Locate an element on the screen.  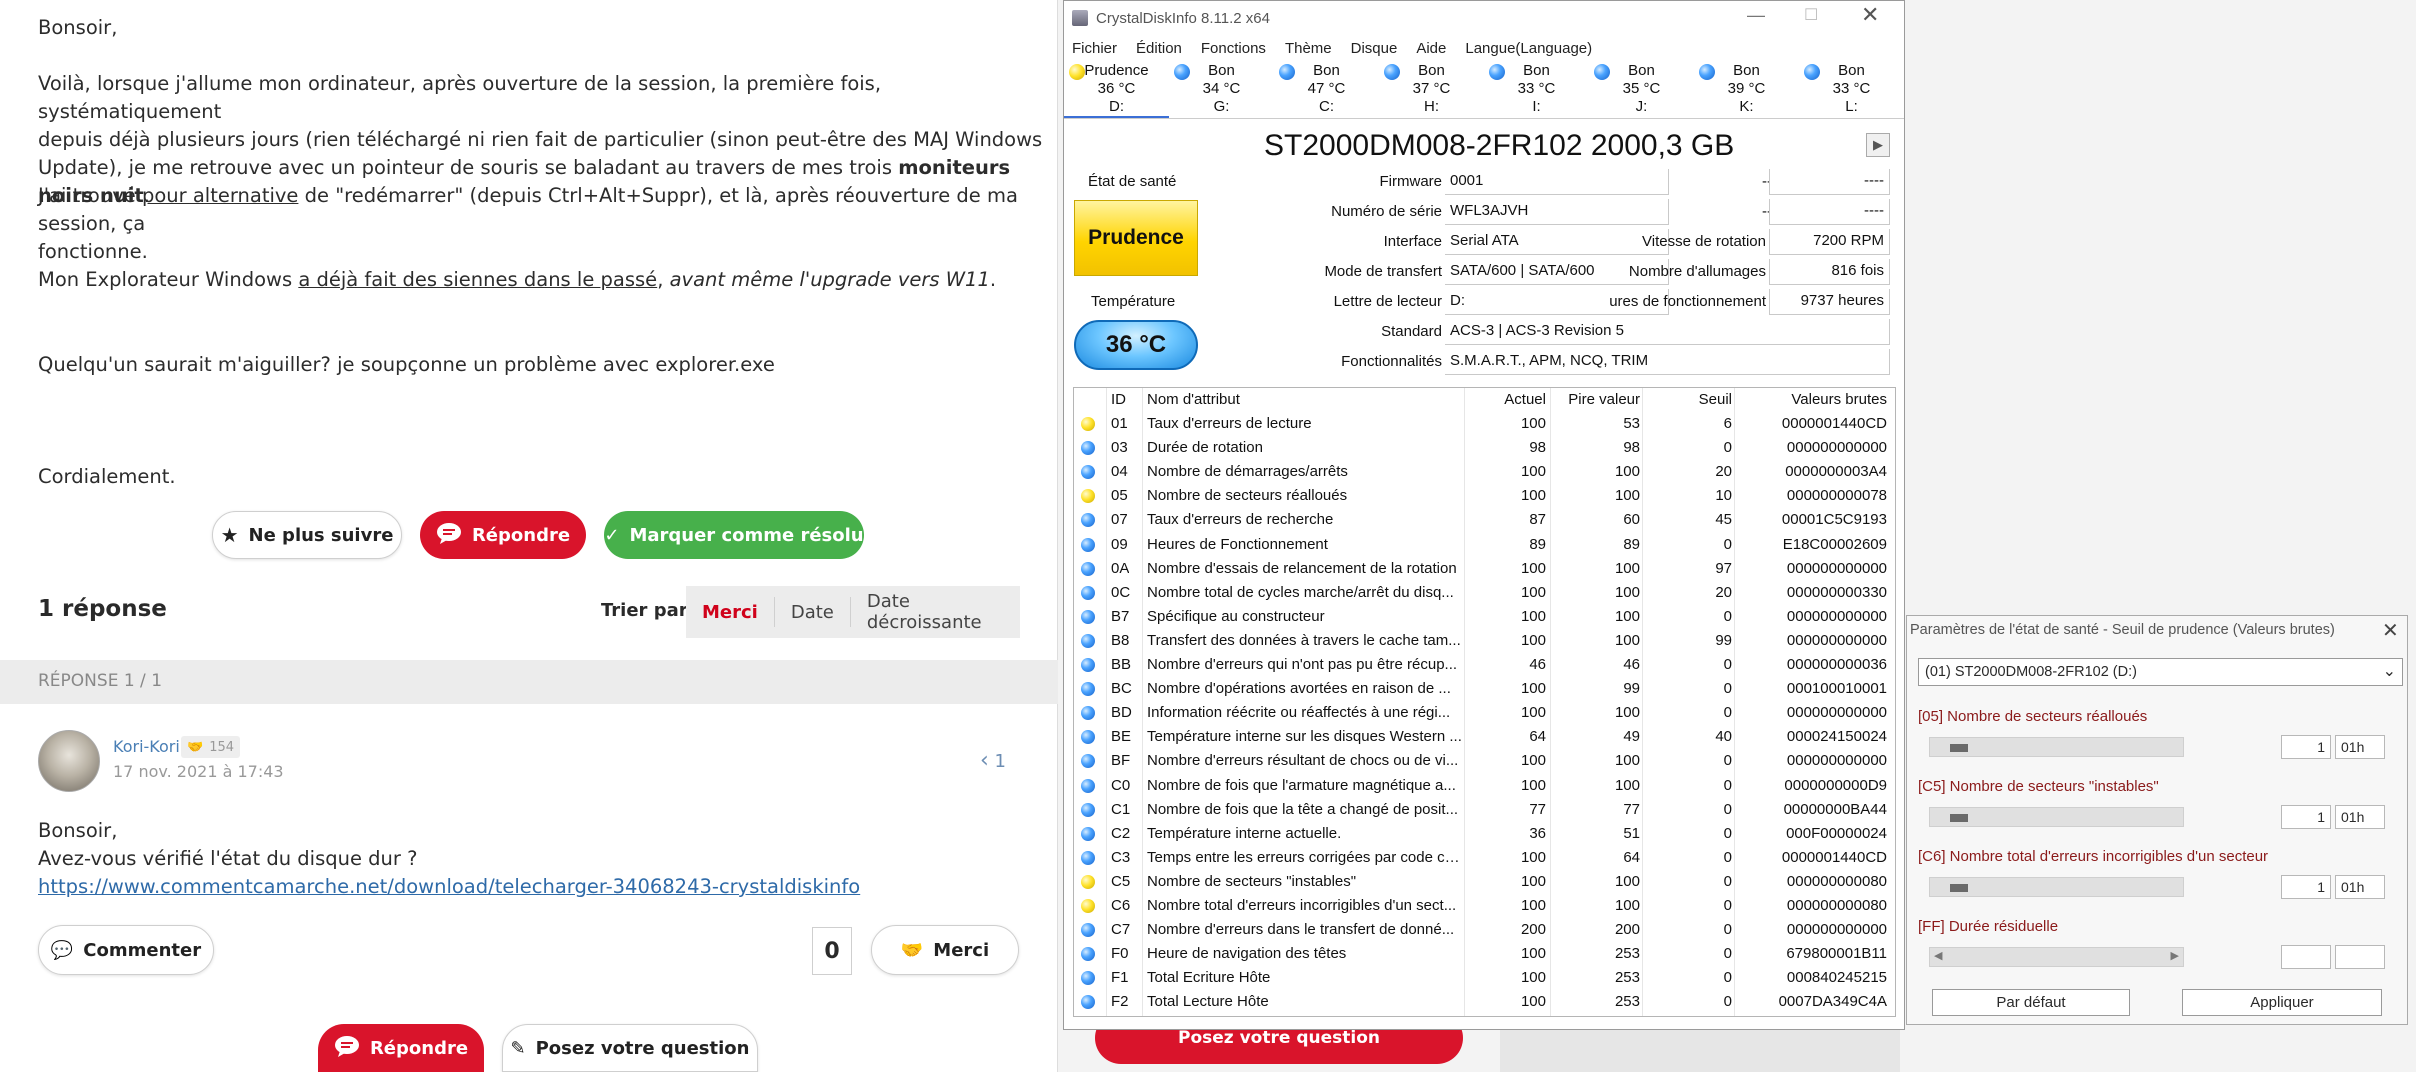
author-name: Kori-Kori is located at coordinates (146, 746).